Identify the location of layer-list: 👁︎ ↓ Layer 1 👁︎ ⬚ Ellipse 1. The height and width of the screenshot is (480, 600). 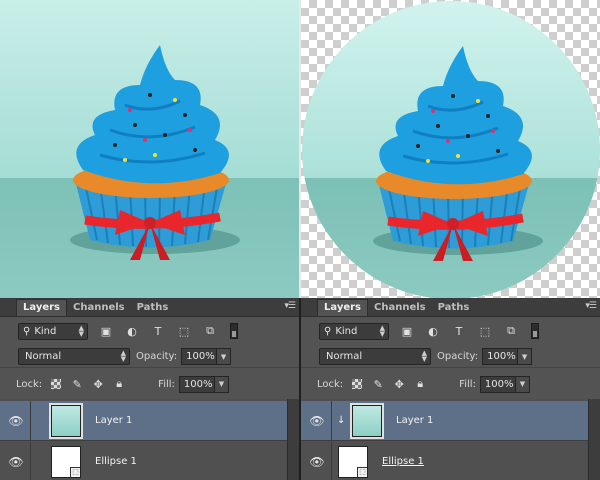
(444, 439).